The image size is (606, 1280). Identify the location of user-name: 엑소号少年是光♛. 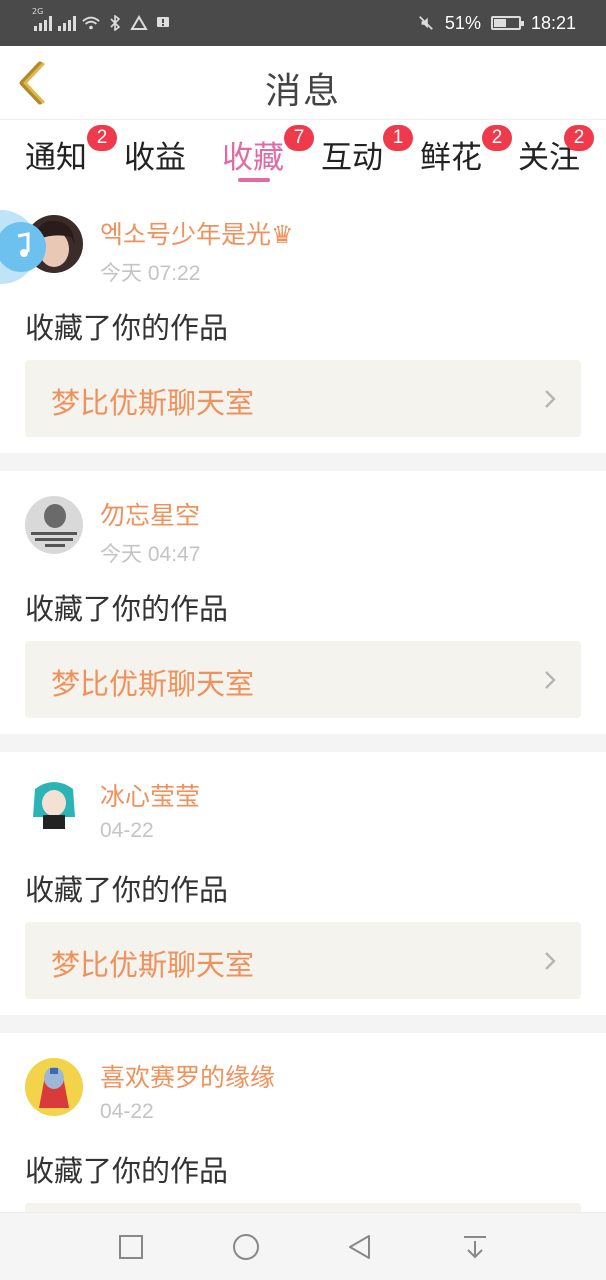
(196, 233).